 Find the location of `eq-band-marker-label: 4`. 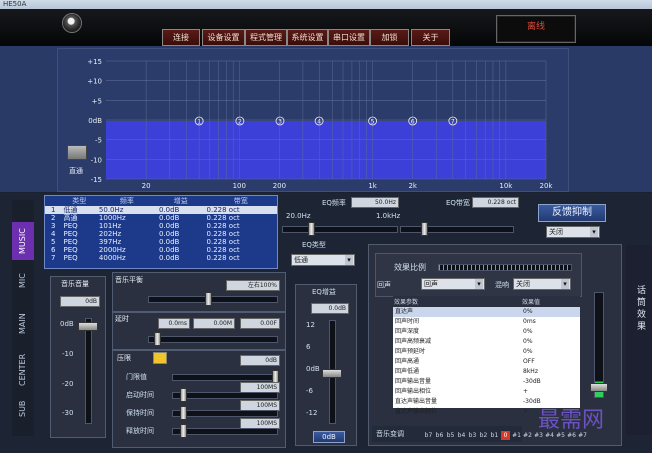

eq-band-marker-label: 4 is located at coordinates (319, 122).